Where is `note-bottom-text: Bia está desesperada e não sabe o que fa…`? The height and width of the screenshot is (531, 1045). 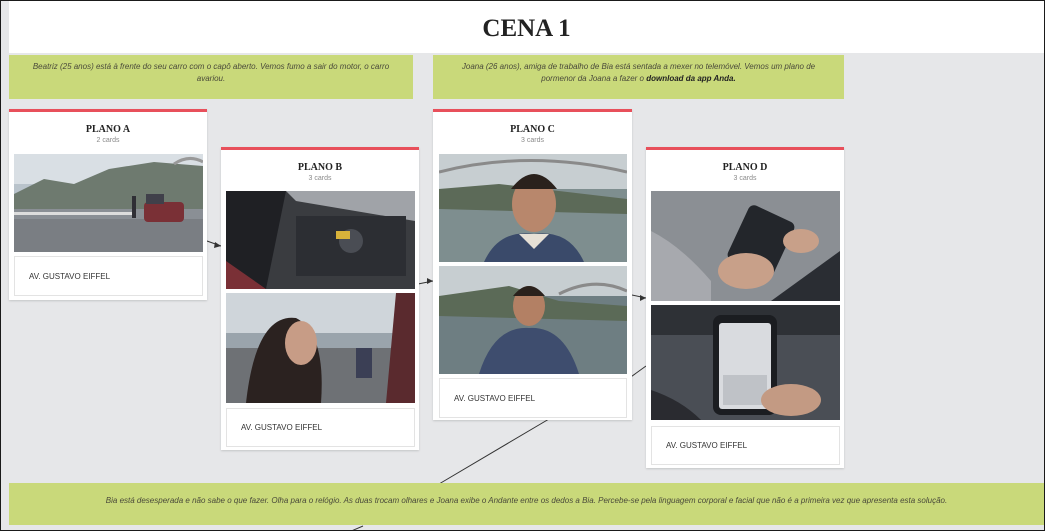
note-bottom-text: Bia está desesperada e não sabe o que fa… is located at coordinates (526, 500).